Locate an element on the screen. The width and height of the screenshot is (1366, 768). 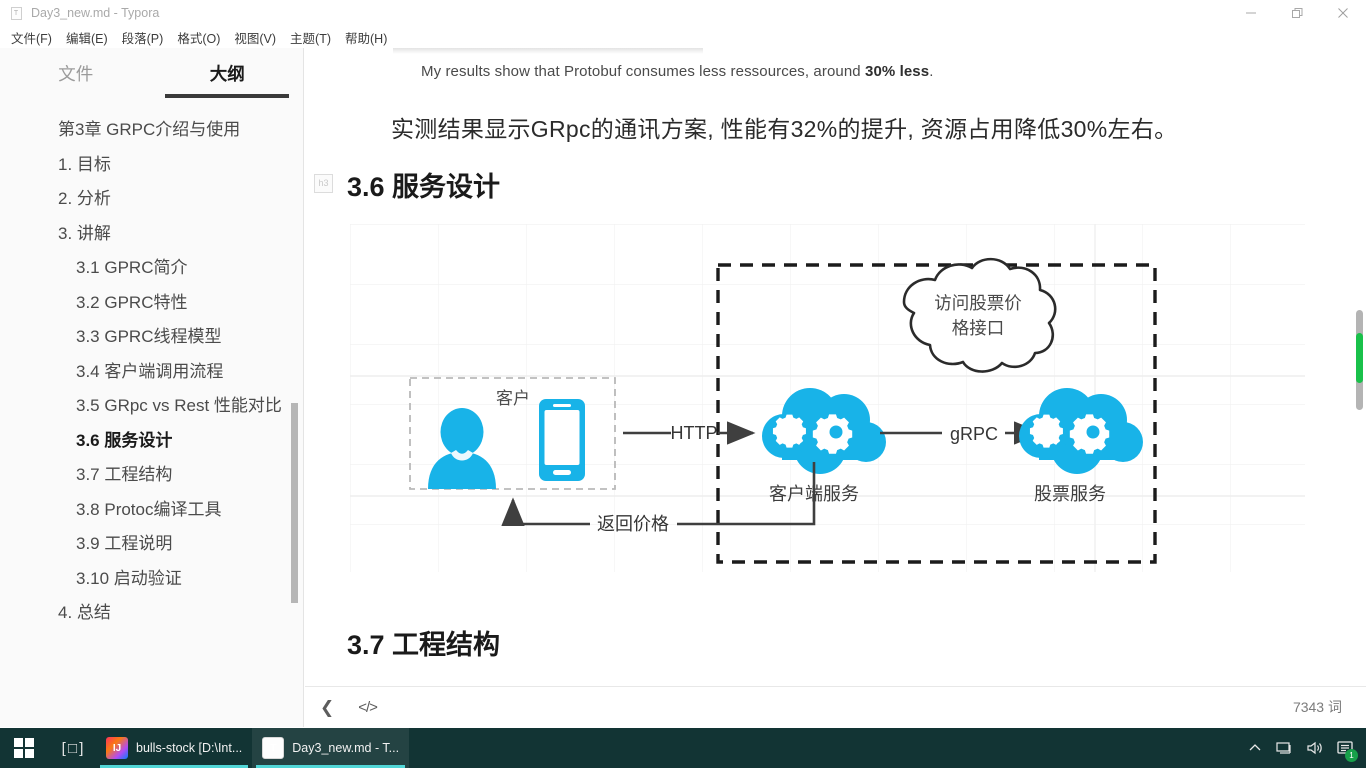
sidebar-tabs: 文件 大纲 is located at coordinates (151, 74).